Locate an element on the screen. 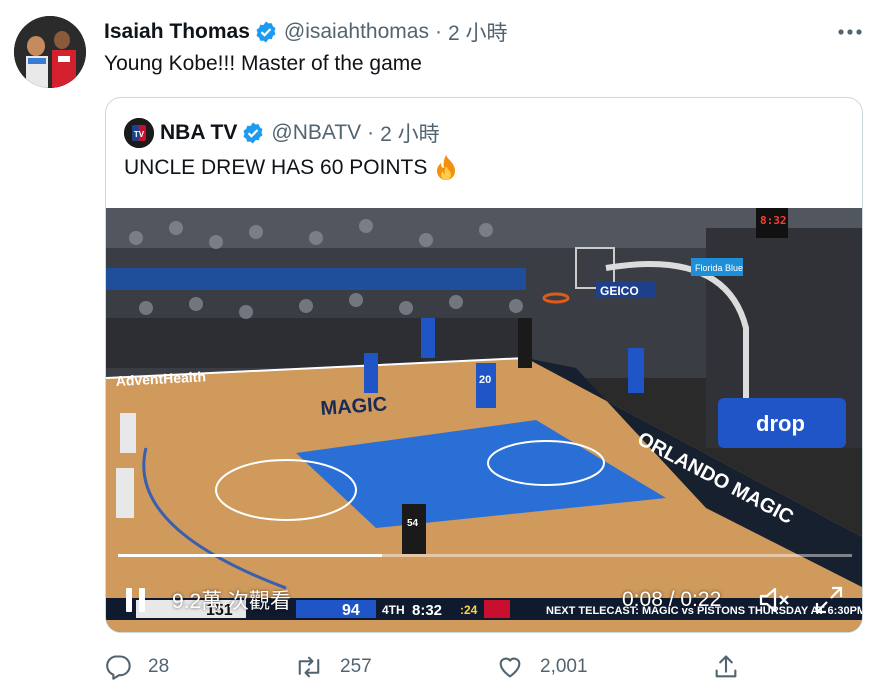 The image size is (896, 694). author-name: Isaiah Thomas is located at coordinates (177, 32).